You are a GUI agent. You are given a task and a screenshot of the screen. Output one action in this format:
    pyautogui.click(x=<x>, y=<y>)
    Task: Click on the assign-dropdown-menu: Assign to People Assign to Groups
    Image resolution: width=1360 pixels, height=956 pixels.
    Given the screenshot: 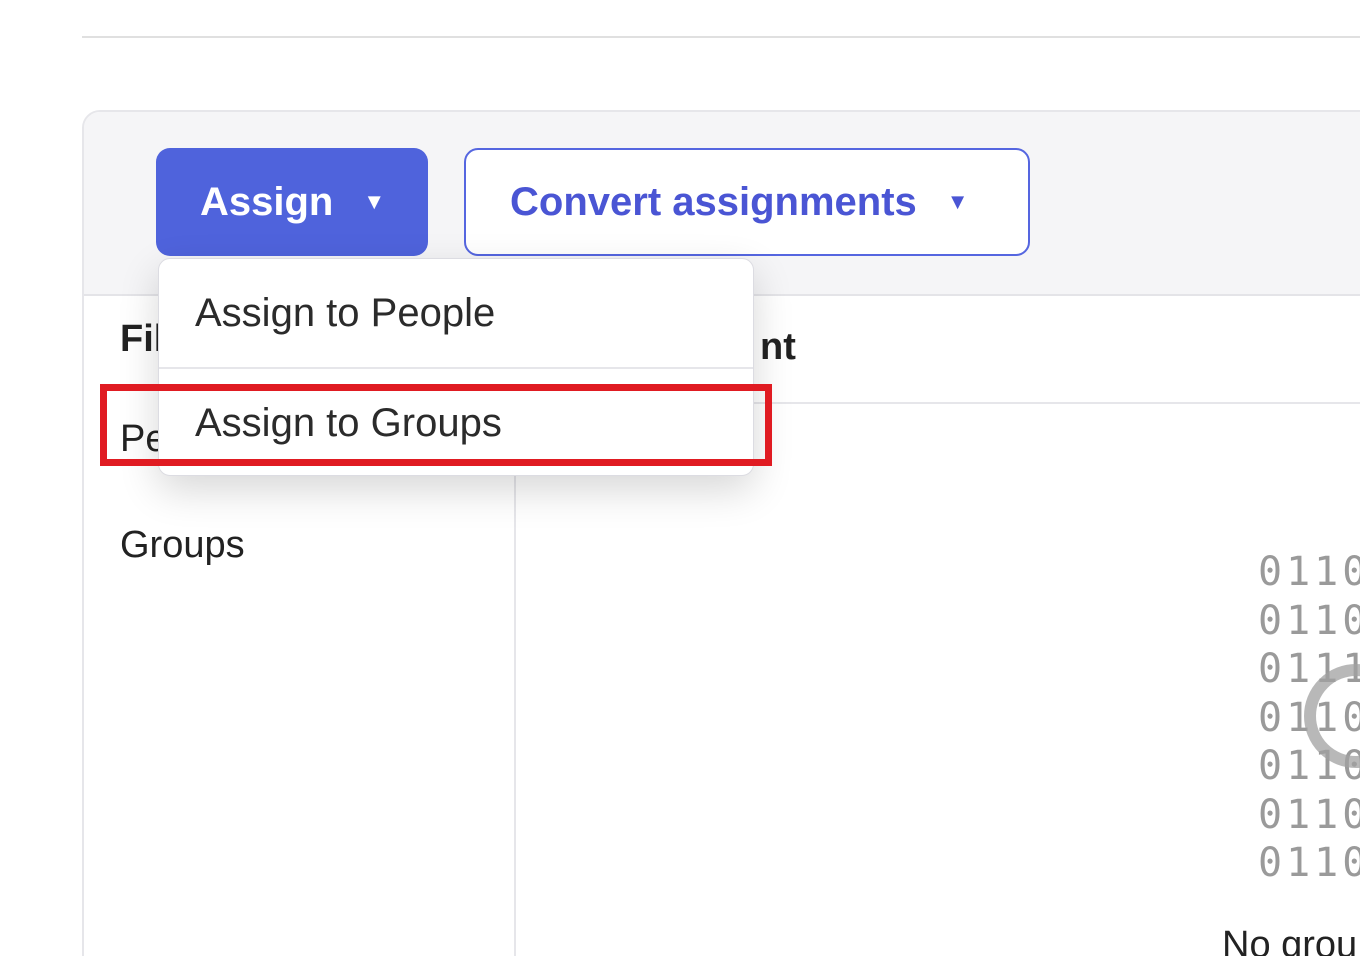 What is the action you would take?
    pyautogui.click(x=456, y=367)
    